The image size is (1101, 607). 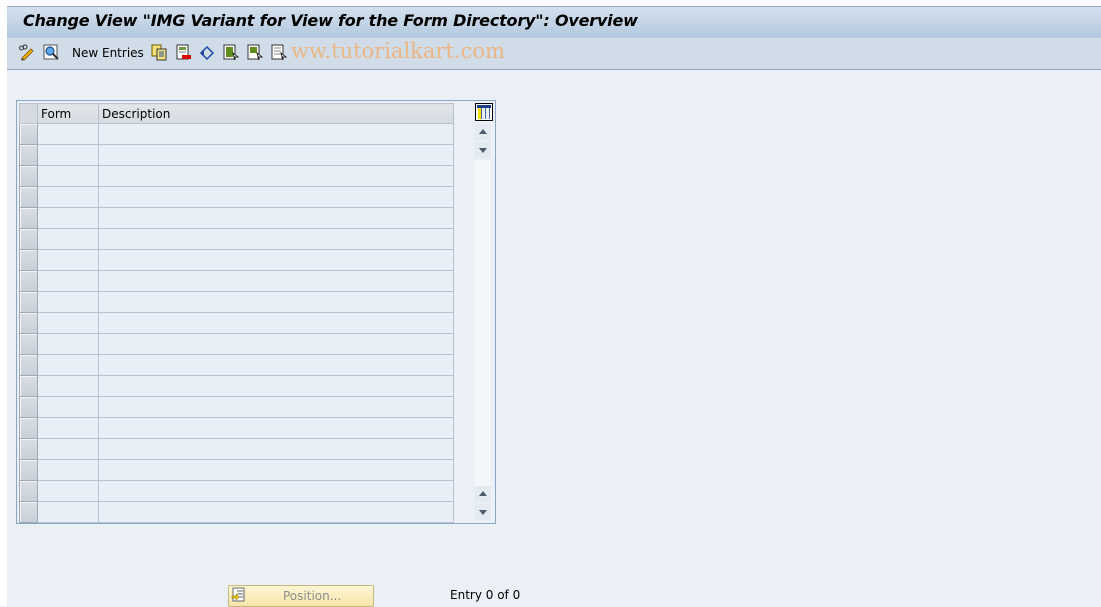 What do you see at coordinates (28, 113) in the screenshot?
I see `select-all-rows-button` at bounding box center [28, 113].